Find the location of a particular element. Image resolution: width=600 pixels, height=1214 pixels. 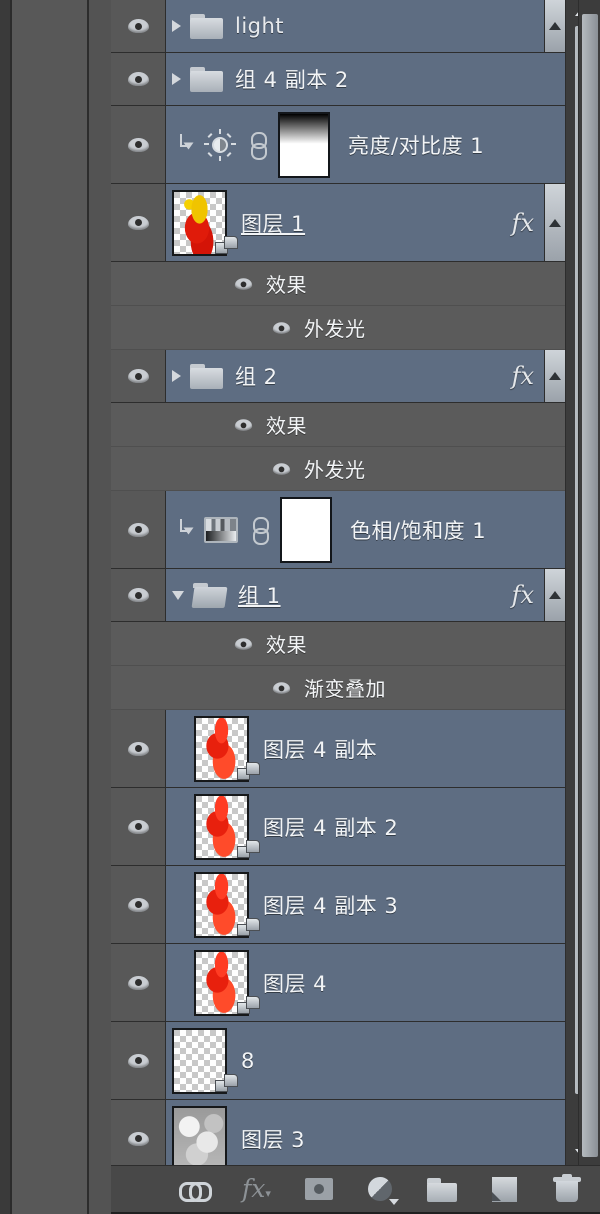

new-adjustment-icon is located at coordinates (382, 1189).